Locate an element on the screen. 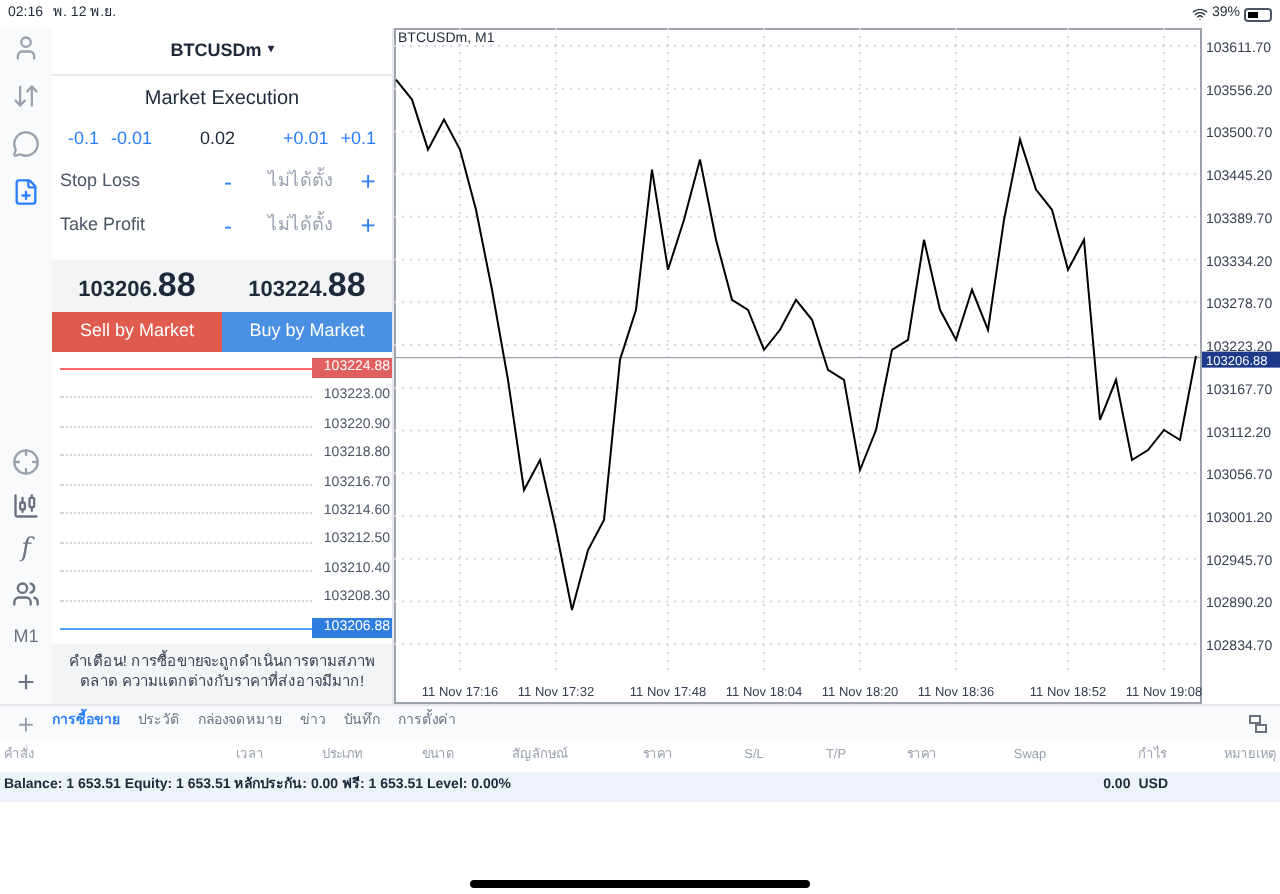 The height and width of the screenshot is (894, 1280). volume-step-button: +0.01 is located at coordinates (305, 140).